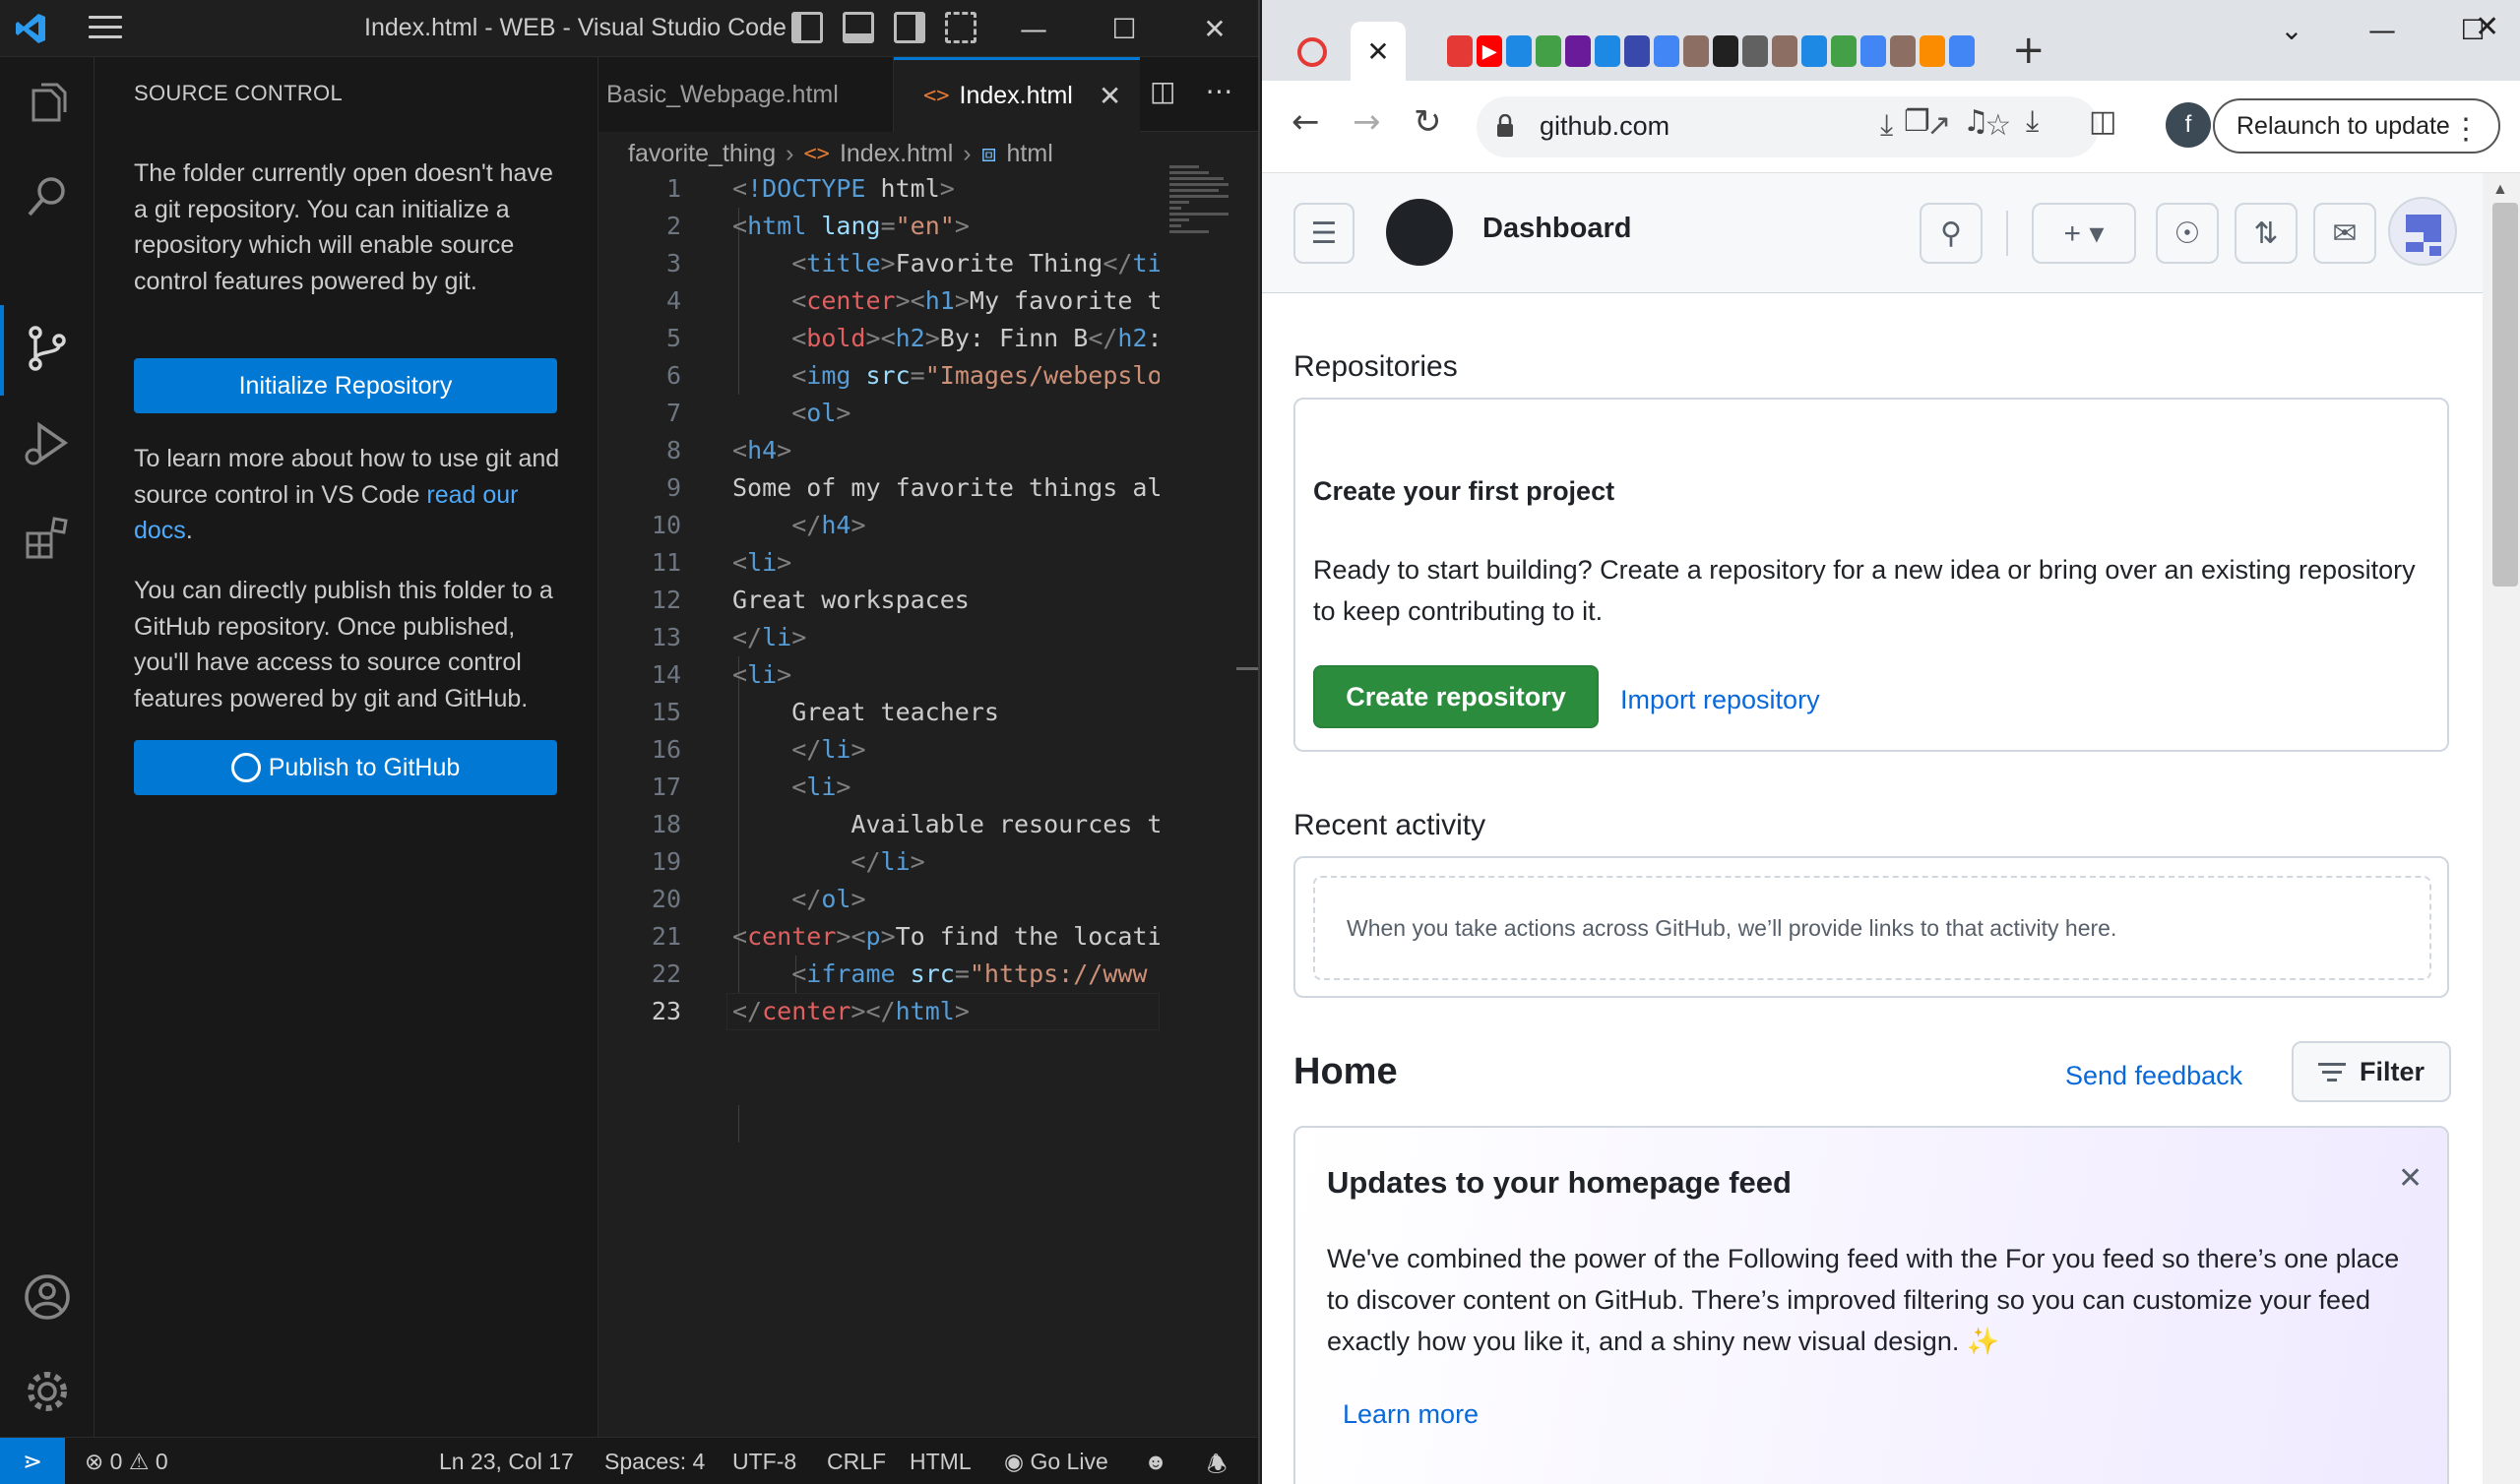 This screenshot has height=1484, width=2520. Describe the element at coordinates (1886, 126) in the screenshot. I see `install-app-icon: ⤓` at that location.